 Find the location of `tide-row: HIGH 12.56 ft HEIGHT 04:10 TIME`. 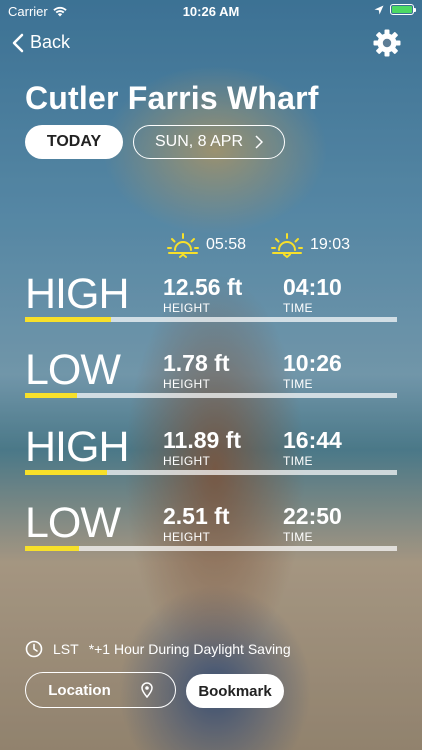

tide-row: HIGH 12.56 ft HEIGHT 04:10 TIME is located at coordinates (211, 302).